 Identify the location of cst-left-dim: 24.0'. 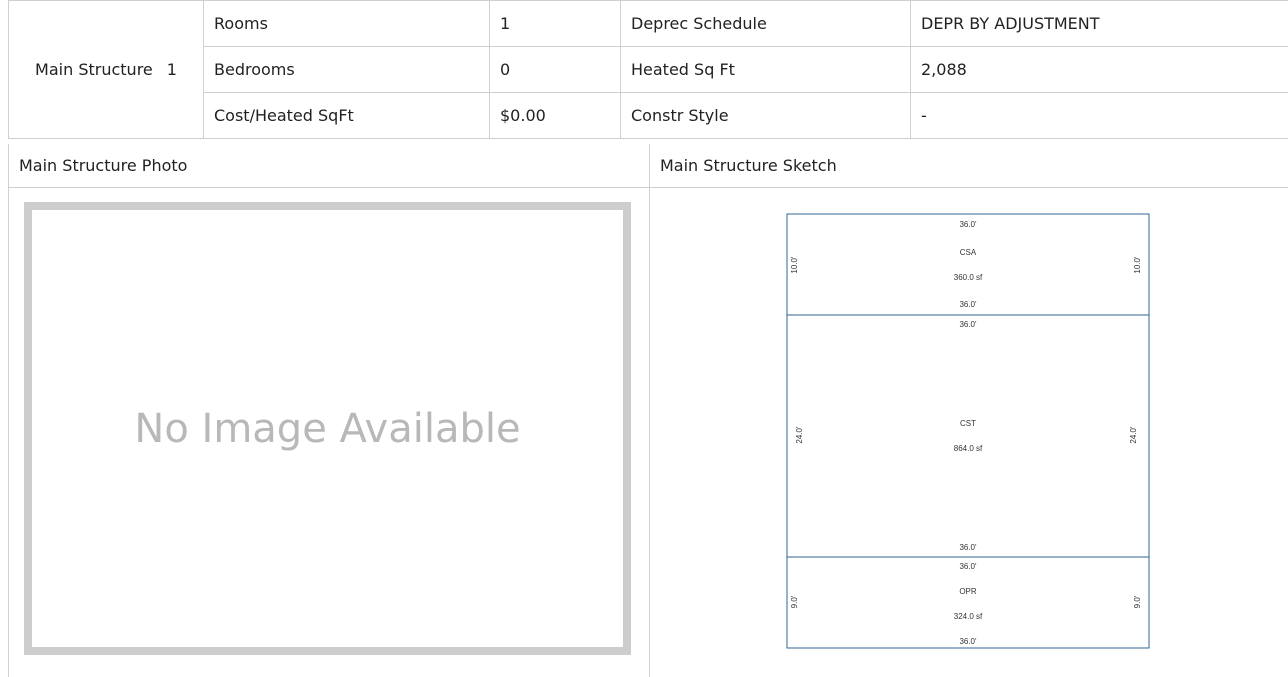
(799, 435).